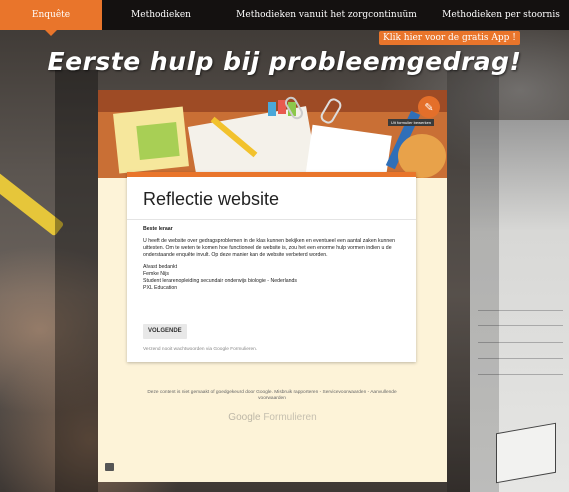 The image size is (569, 492). What do you see at coordinates (284, 61) in the screenshot?
I see `page-headline: Eerste hulp bij probleemgedrag!` at bounding box center [284, 61].